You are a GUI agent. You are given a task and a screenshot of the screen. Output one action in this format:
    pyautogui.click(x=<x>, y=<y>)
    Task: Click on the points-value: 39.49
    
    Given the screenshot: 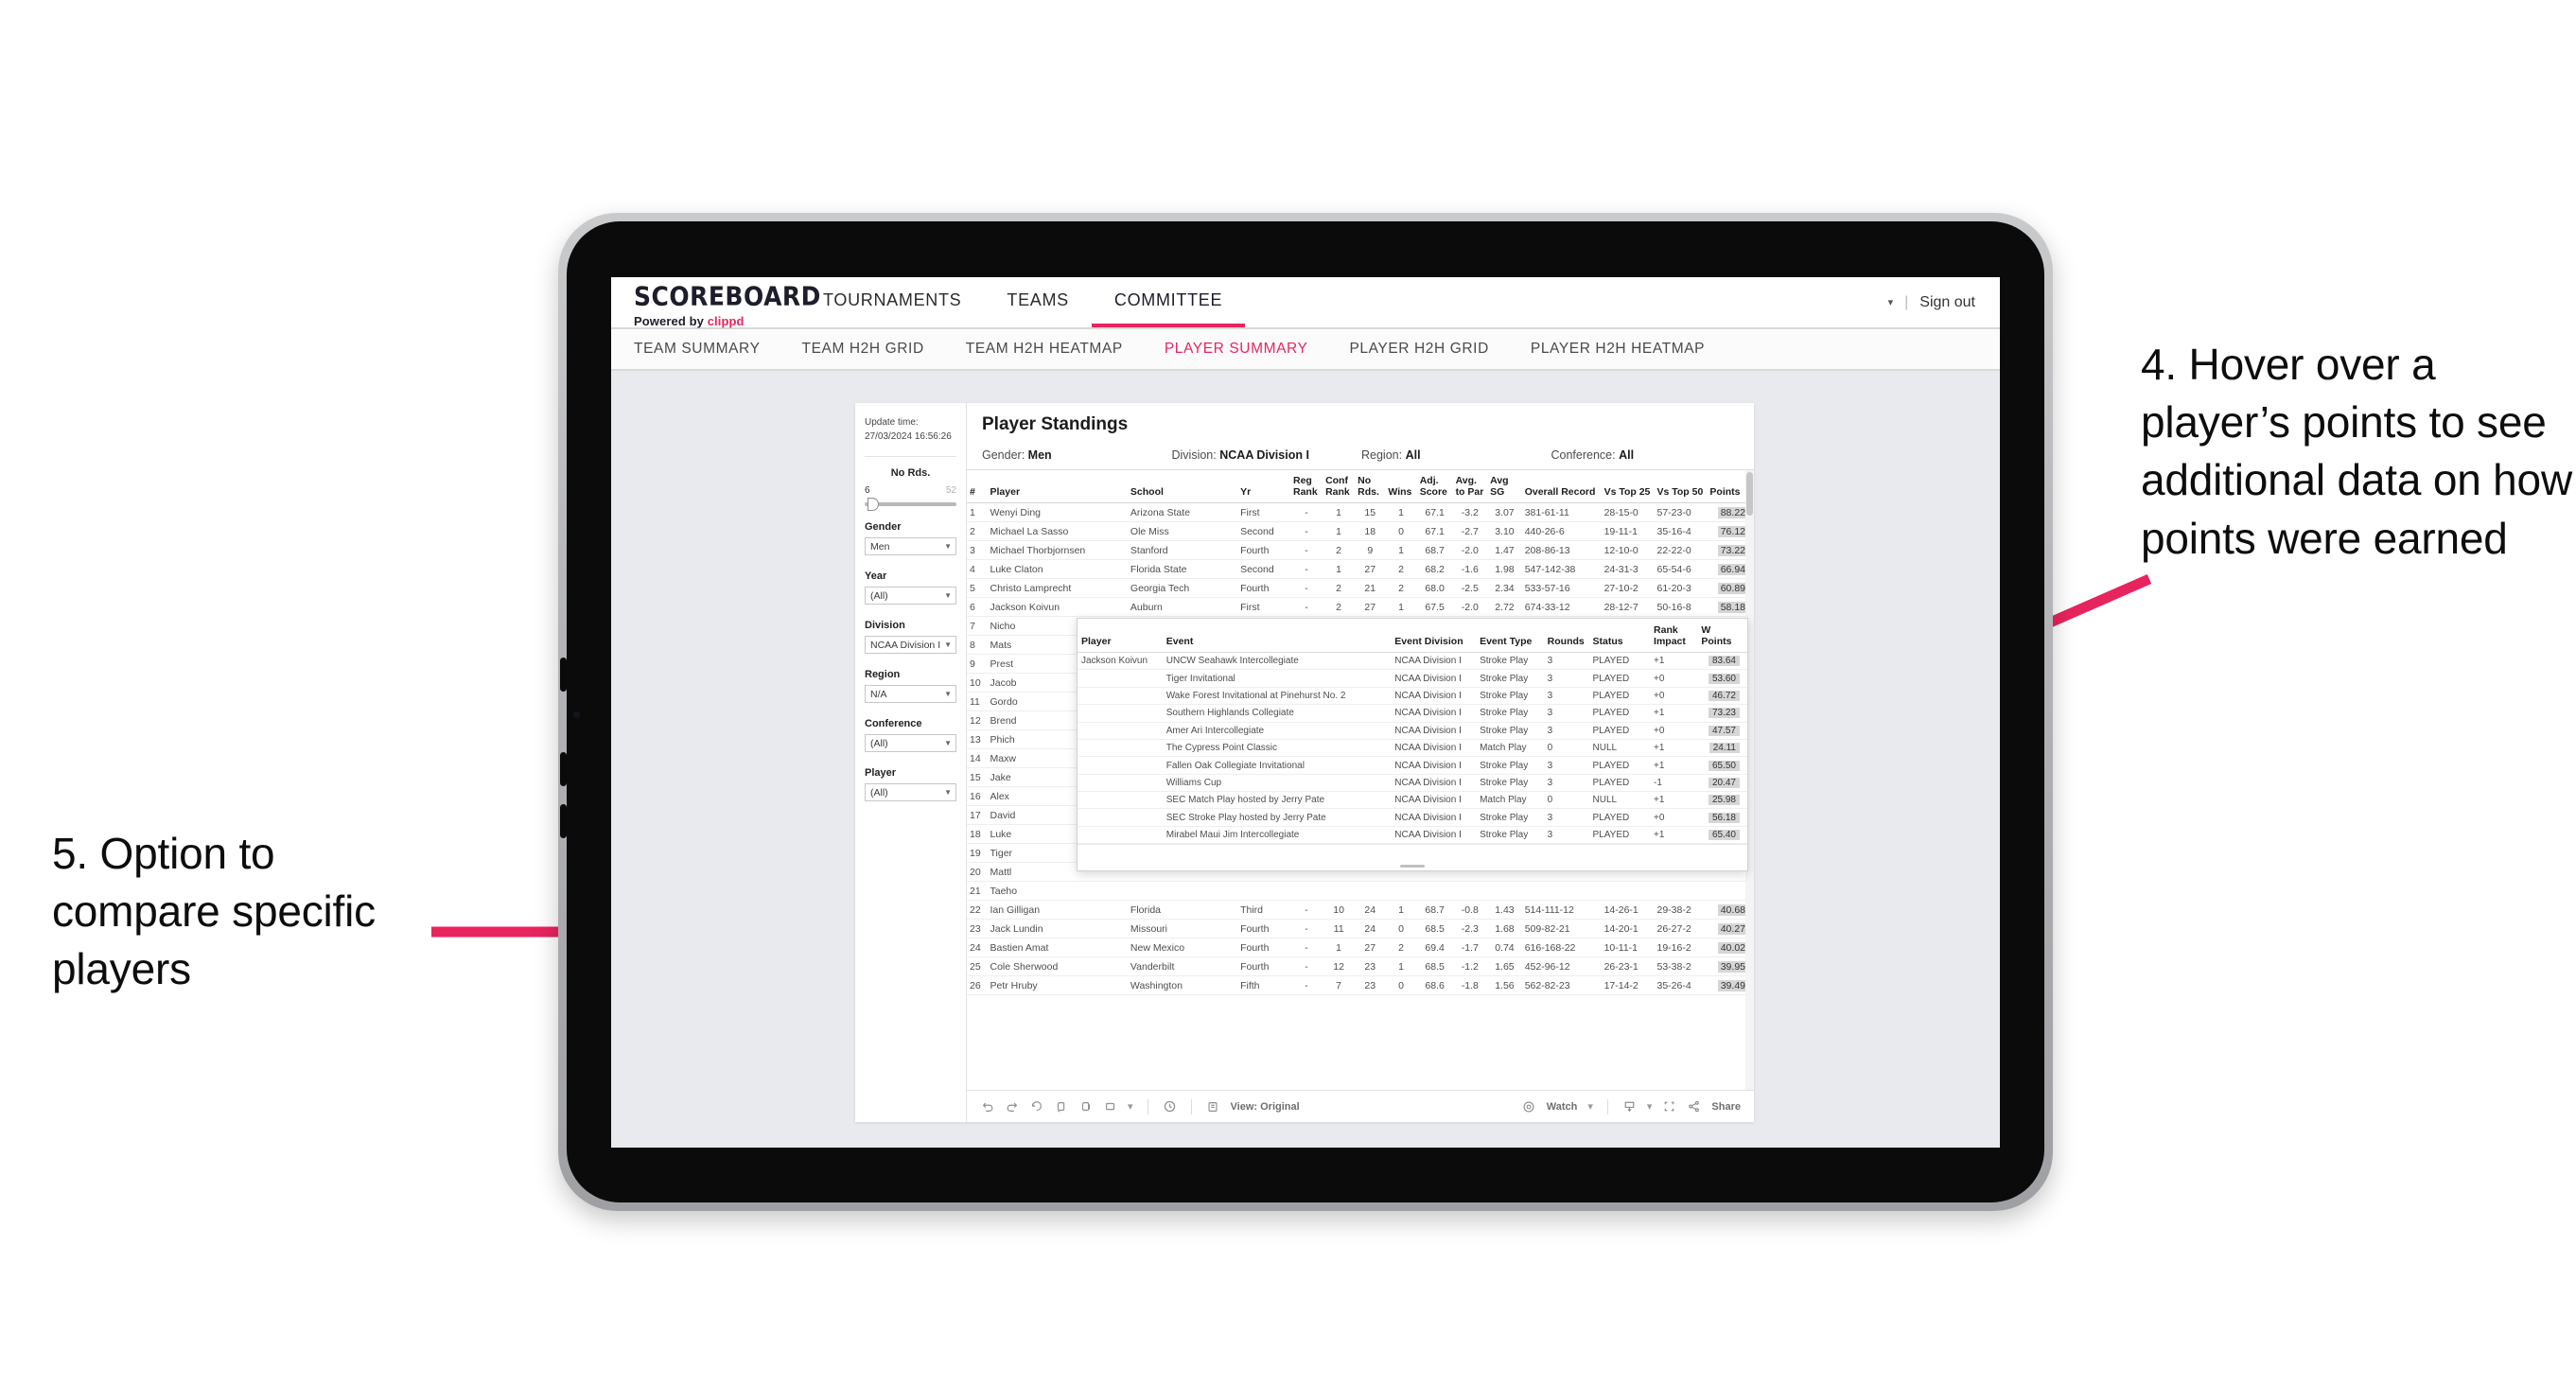 What is the action you would take?
    pyautogui.click(x=1733, y=985)
    